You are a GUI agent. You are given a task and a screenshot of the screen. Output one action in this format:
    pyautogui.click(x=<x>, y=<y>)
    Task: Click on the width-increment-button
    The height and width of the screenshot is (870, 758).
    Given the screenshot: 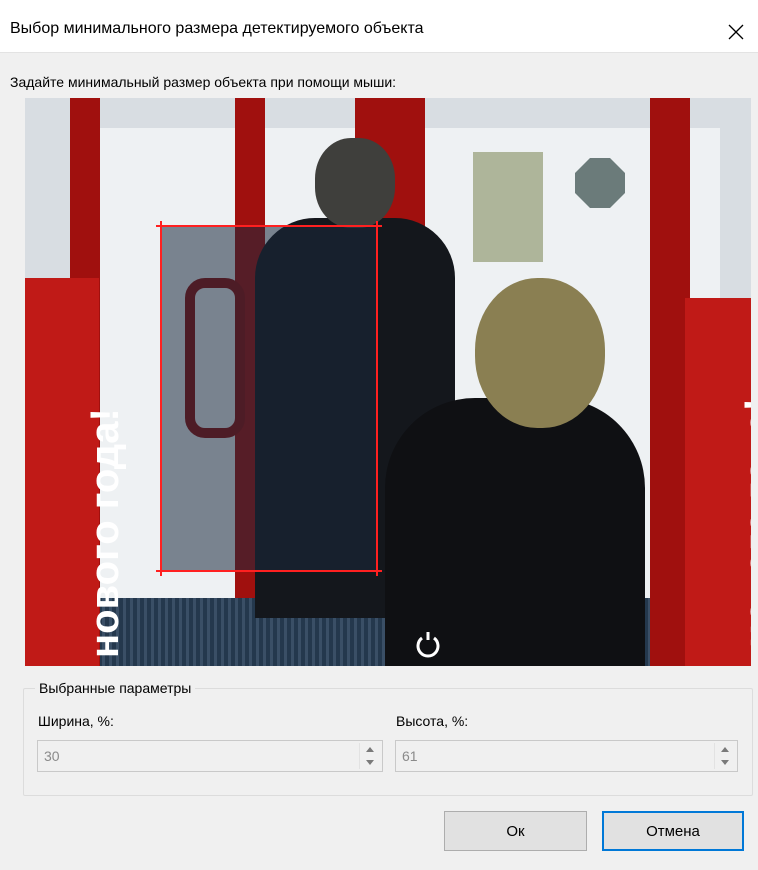 What is the action you would take?
    pyautogui.click(x=370, y=749)
    